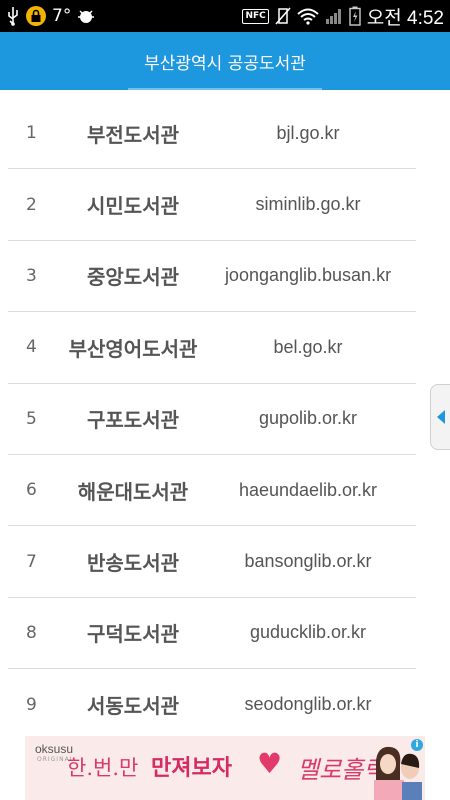  I want to click on library-name: 중앙도서관, so click(133, 275).